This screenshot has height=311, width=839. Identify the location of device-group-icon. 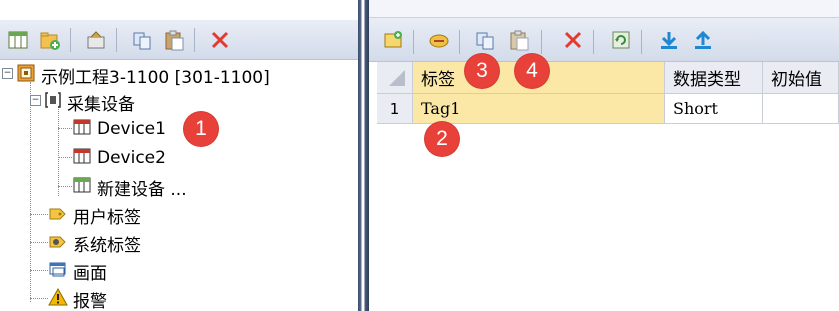
(53, 102).